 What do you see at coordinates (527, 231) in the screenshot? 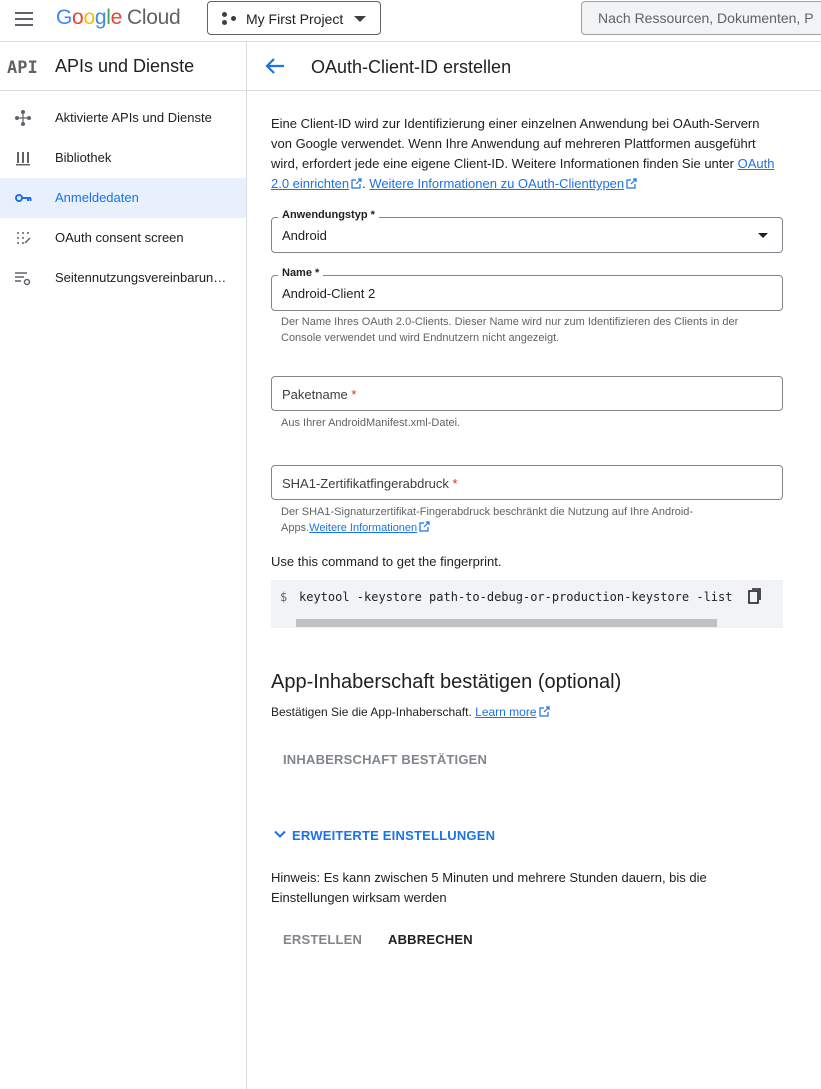
I see `application-type-select: Anwendungstyp * Android` at bounding box center [527, 231].